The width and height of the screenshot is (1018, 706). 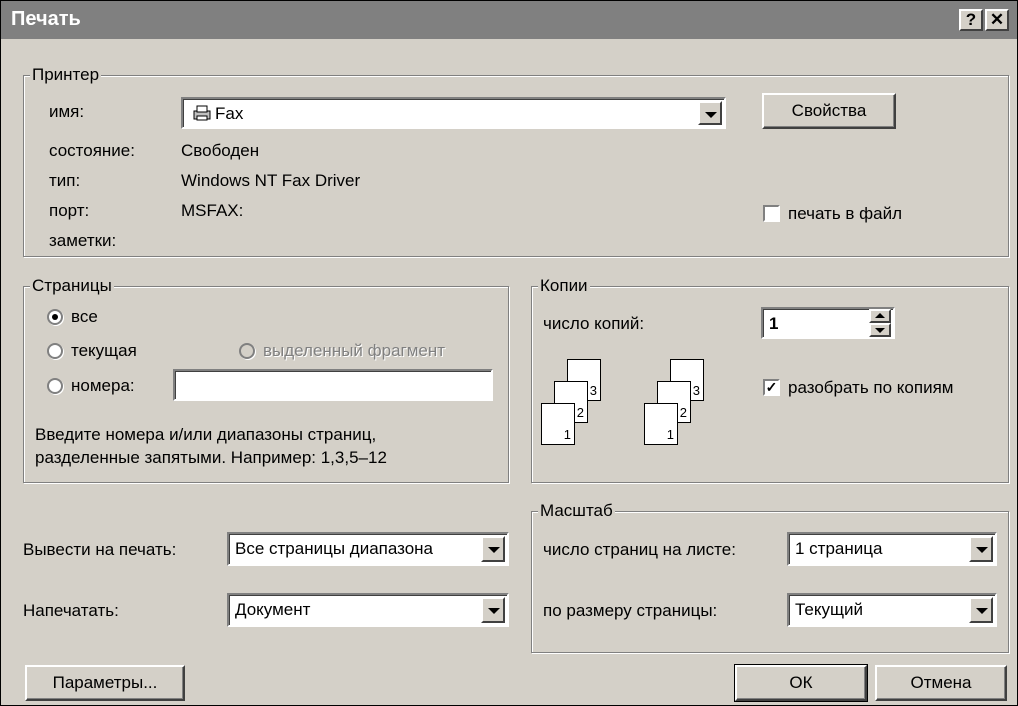 What do you see at coordinates (453, 113) in the screenshot?
I see `printer-name-combo: Fax` at bounding box center [453, 113].